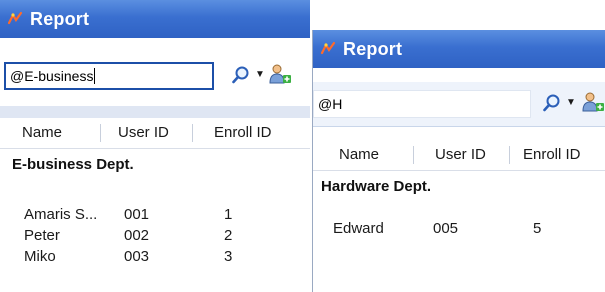 This screenshot has height=292, width=605. I want to click on toolbar-divider, so click(155, 112).